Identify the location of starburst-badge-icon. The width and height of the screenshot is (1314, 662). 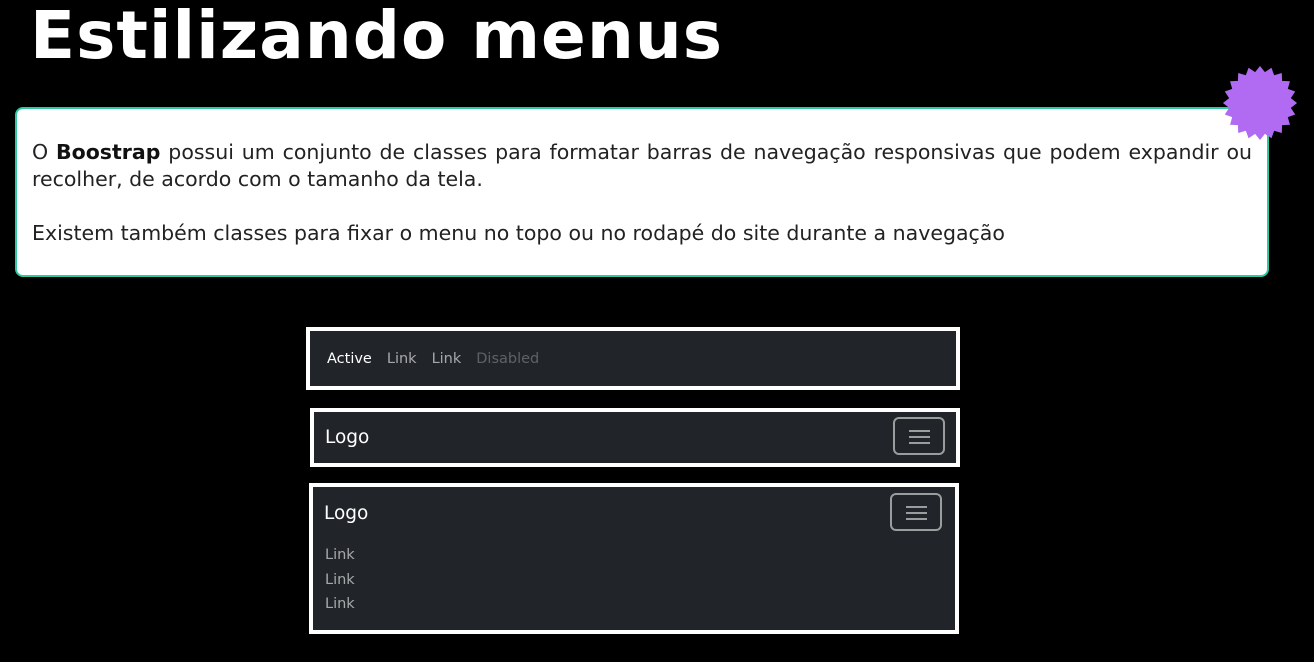
(1260, 103).